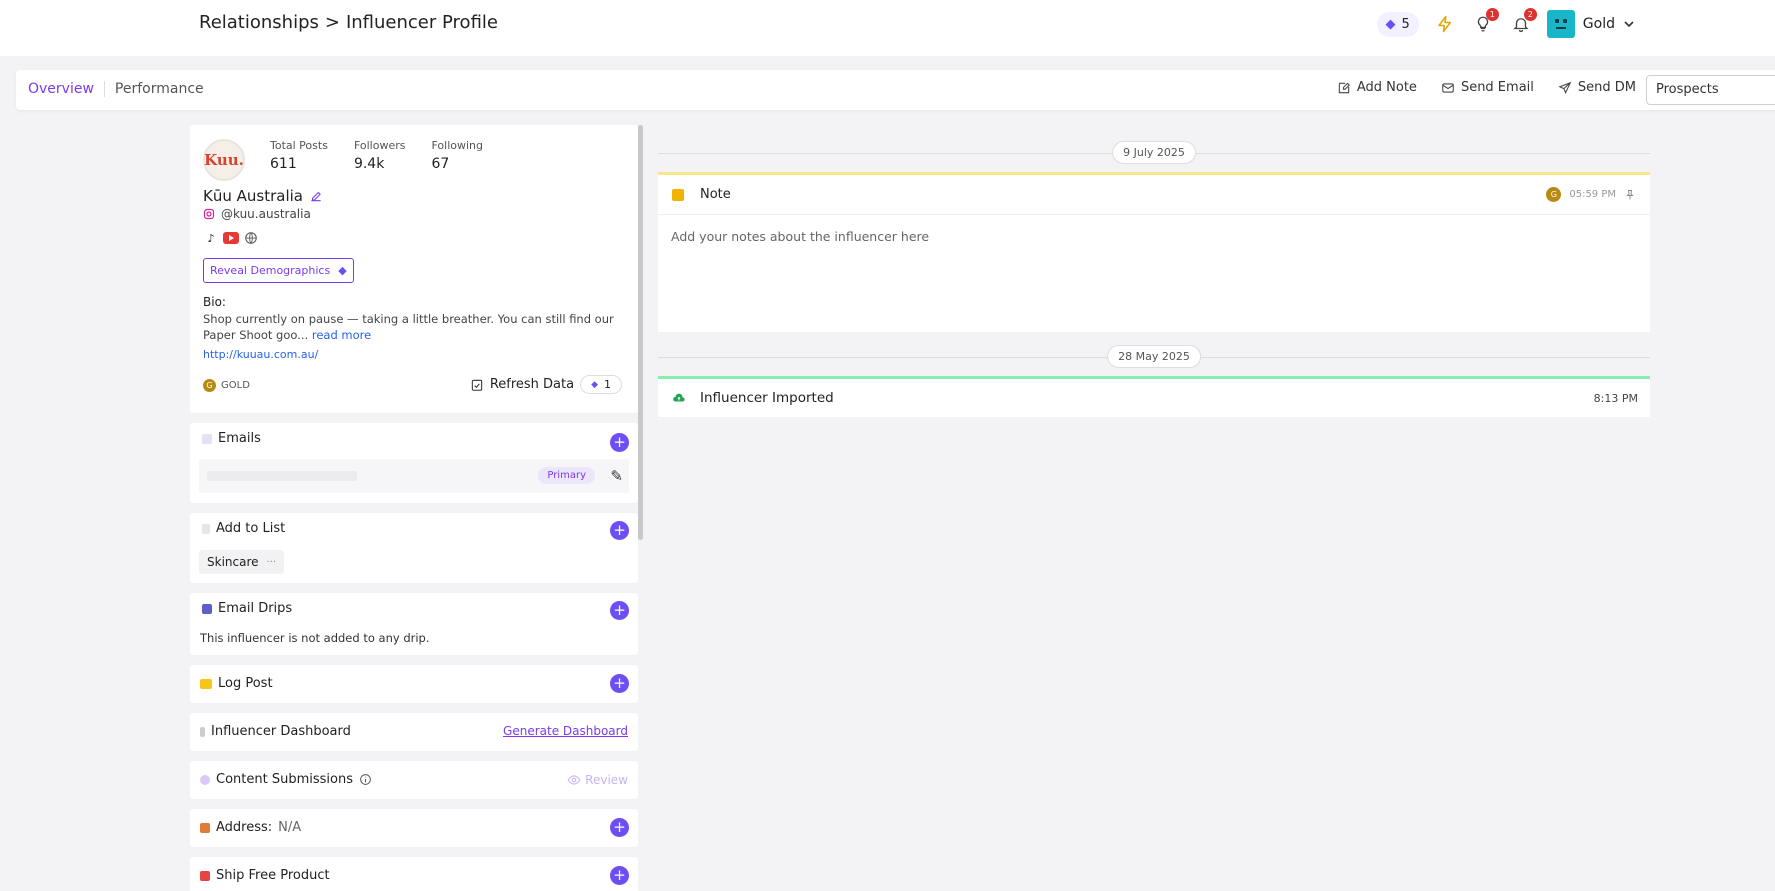 The image size is (1775, 891). Describe the element at coordinates (270, 270) in the screenshot. I see `reveal-label: Reveal Demographics` at that location.